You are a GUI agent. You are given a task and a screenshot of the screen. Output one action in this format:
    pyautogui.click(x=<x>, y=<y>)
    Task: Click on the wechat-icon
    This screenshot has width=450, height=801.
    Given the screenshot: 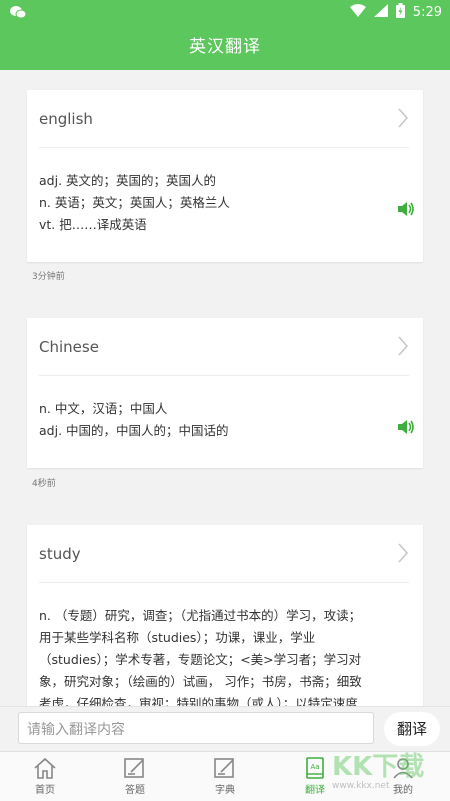 What is the action you would take?
    pyautogui.click(x=18, y=13)
    